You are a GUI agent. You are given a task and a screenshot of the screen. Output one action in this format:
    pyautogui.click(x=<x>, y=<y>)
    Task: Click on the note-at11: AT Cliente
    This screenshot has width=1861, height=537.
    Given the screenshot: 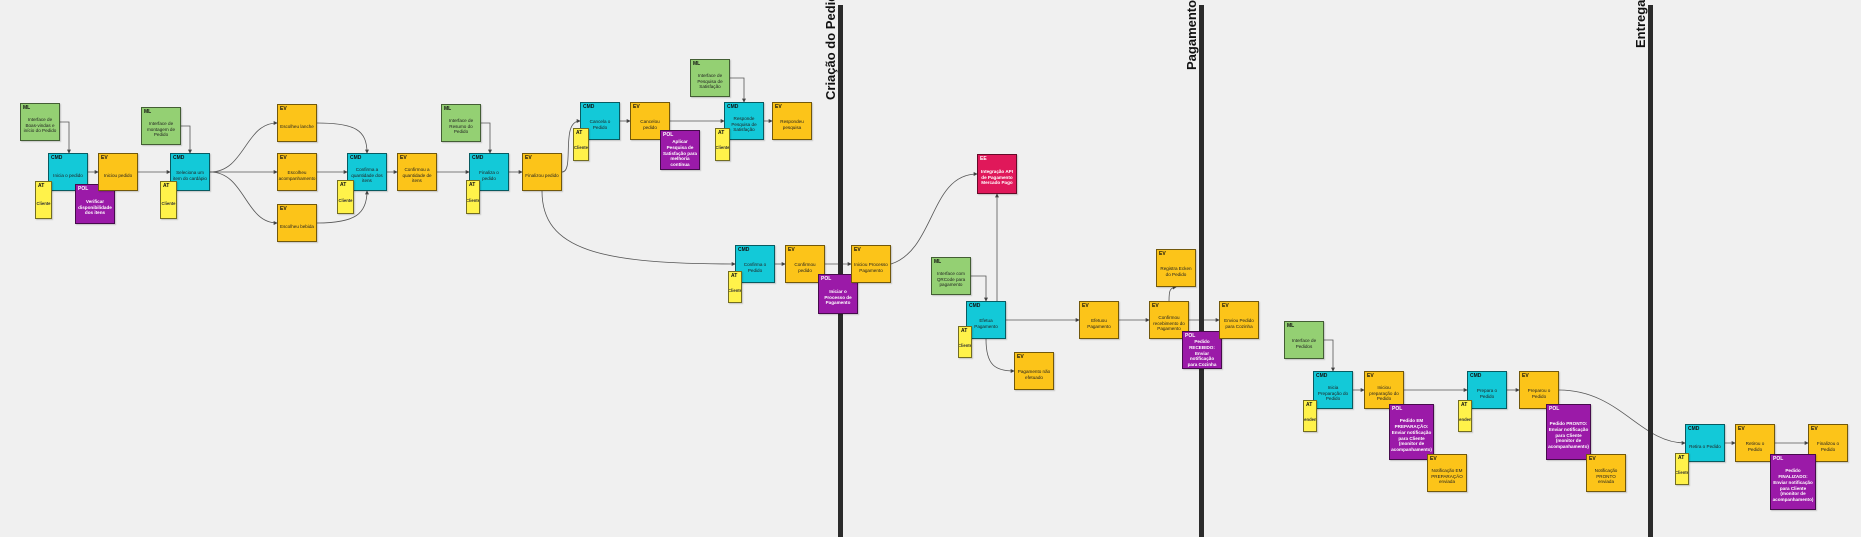 What is the action you would take?
    pyautogui.click(x=1682, y=469)
    